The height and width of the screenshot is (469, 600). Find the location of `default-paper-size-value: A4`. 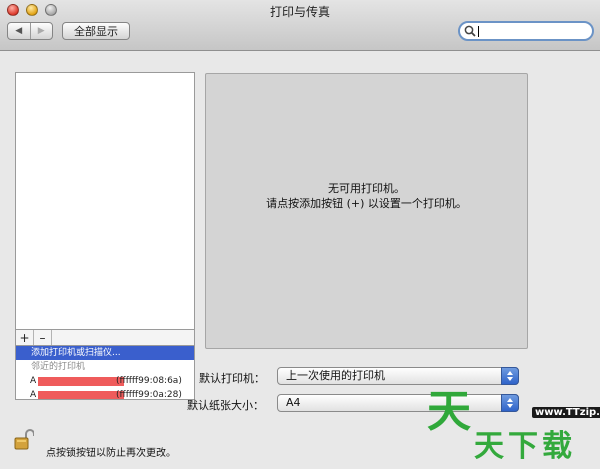

default-paper-size-value: A4 is located at coordinates (293, 402).